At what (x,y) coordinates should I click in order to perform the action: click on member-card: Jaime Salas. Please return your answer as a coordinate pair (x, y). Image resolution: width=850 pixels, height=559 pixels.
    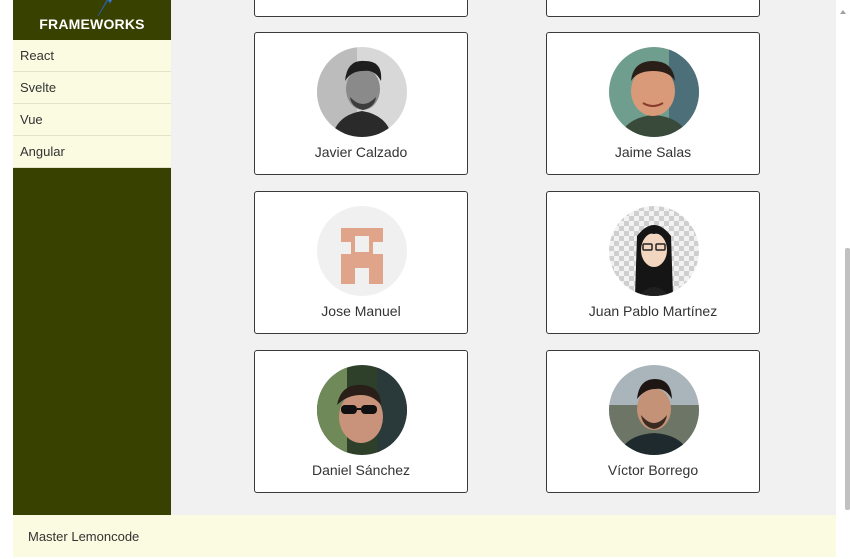
    Looking at the image, I should click on (653, 103).